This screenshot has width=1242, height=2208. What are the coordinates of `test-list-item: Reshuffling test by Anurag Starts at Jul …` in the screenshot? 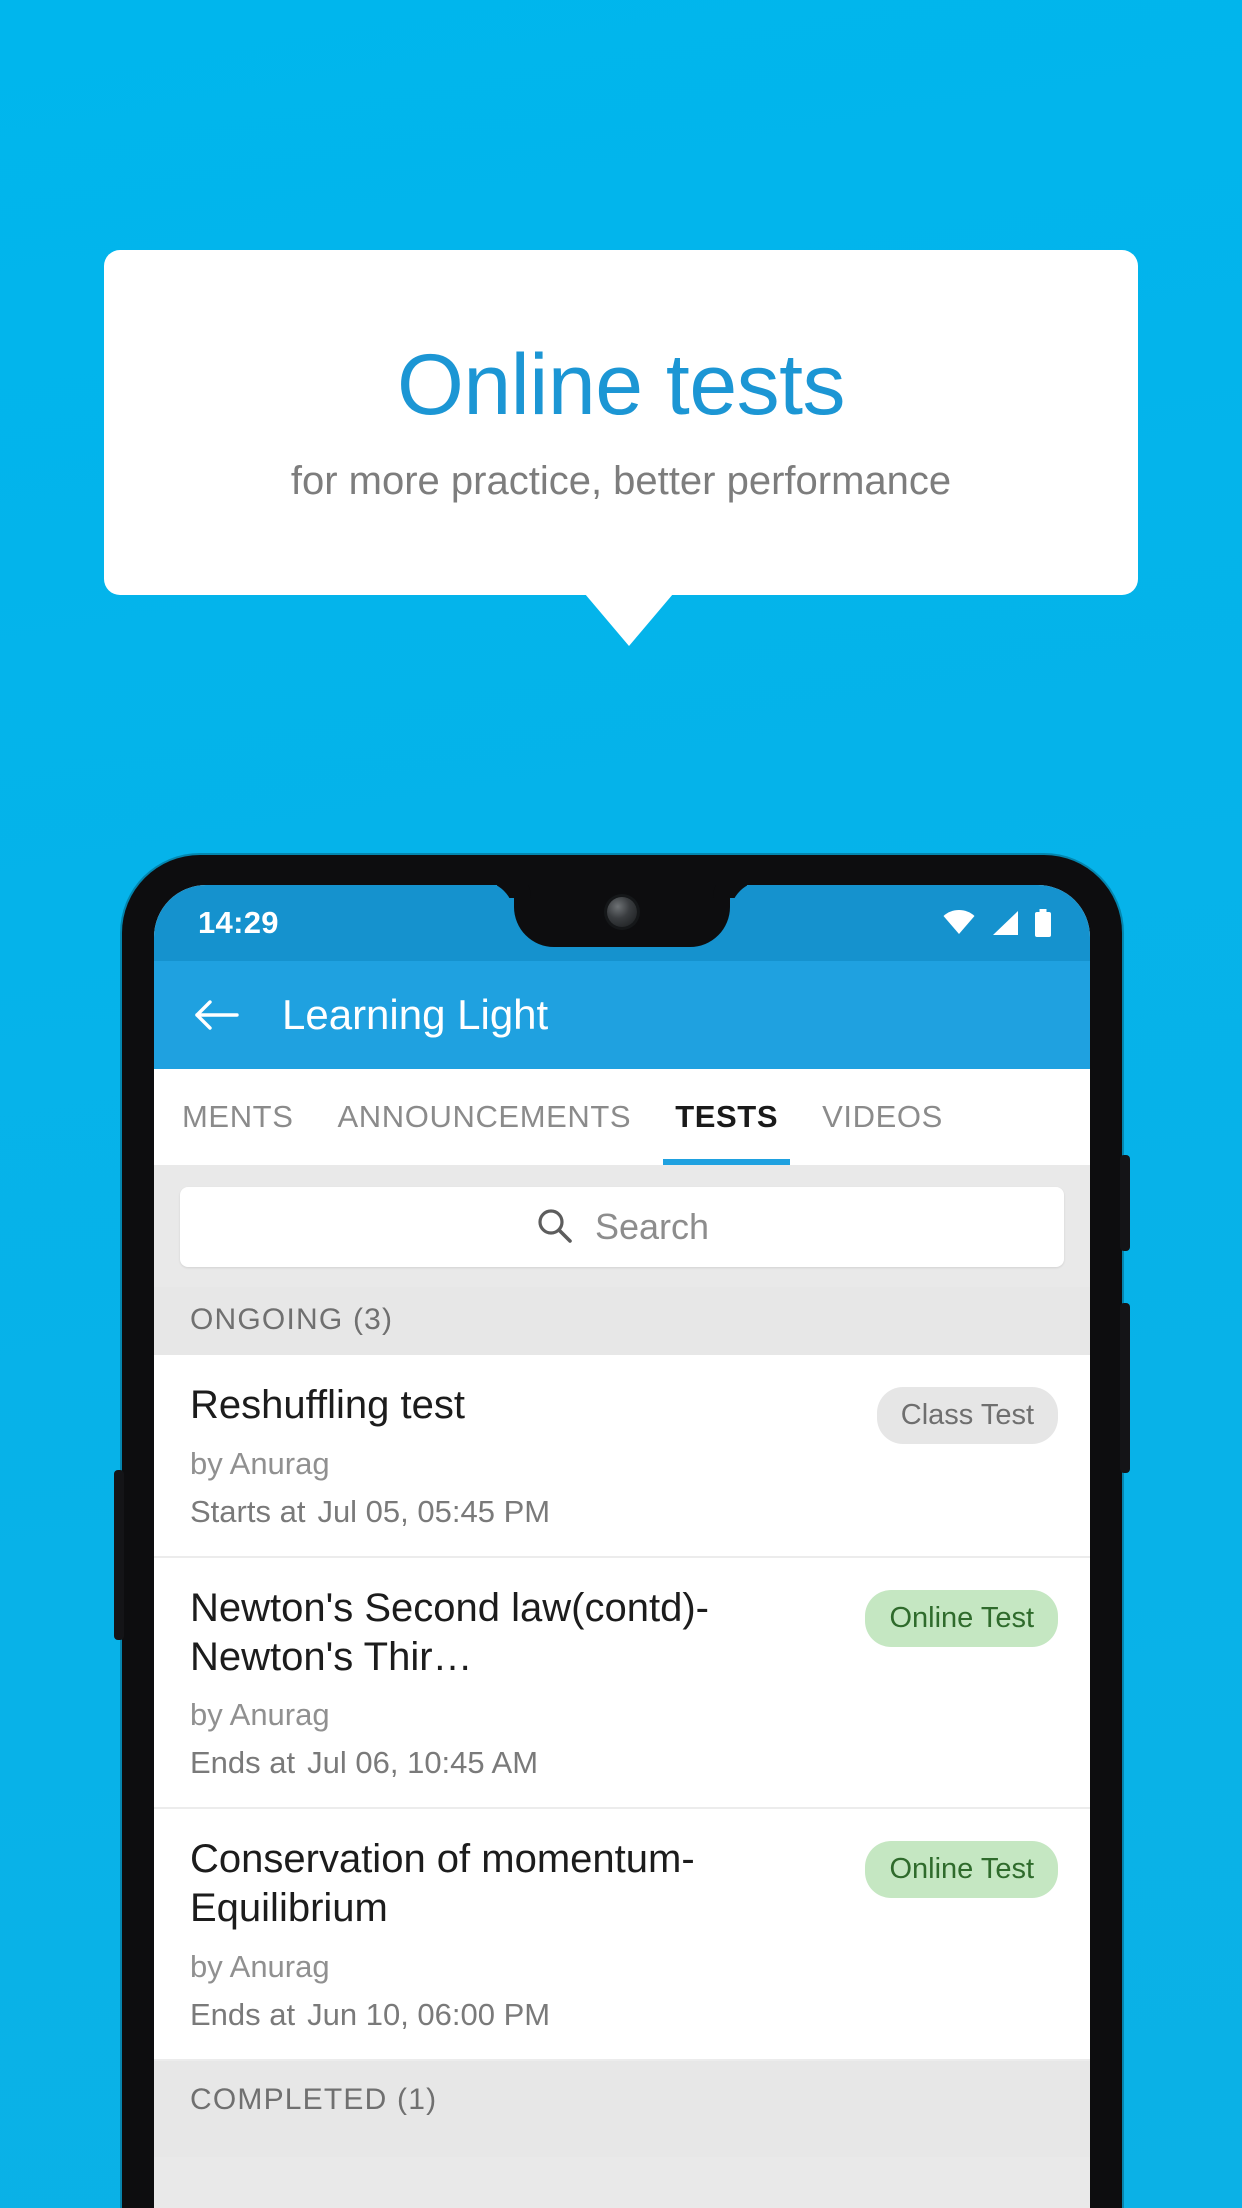 It's located at (622, 1456).